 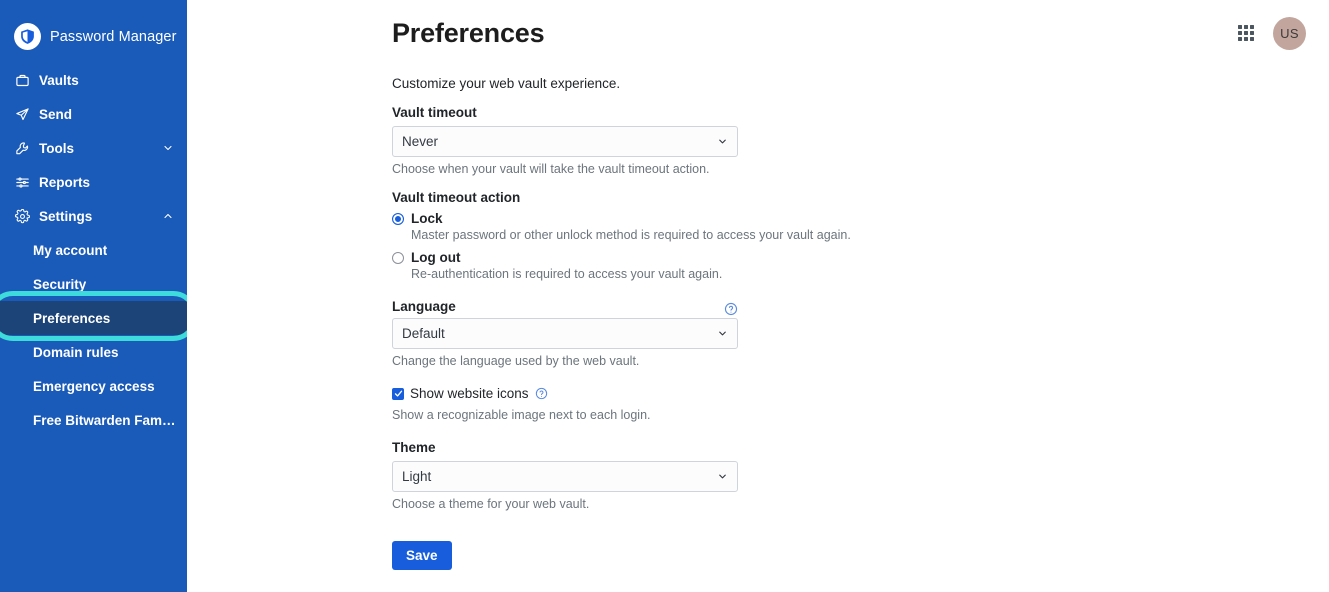 What do you see at coordinates (60, 284) in the screenshot?
I see `sidebar-subitem-label: Security` at bounding box center [60, 284].